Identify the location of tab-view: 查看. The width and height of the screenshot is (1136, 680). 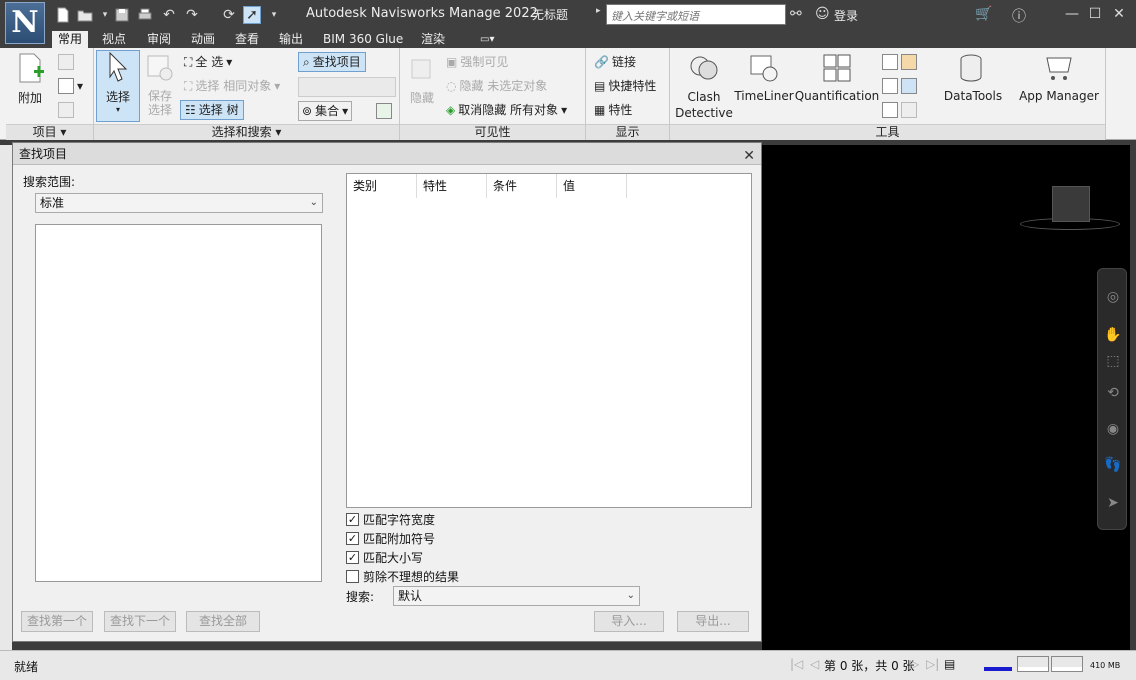
(247, 39).